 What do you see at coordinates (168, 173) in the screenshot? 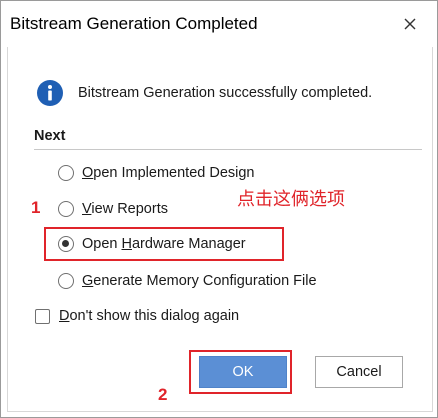
I see `option-label: Open Implemented Design` at bounding box center [168, 173].